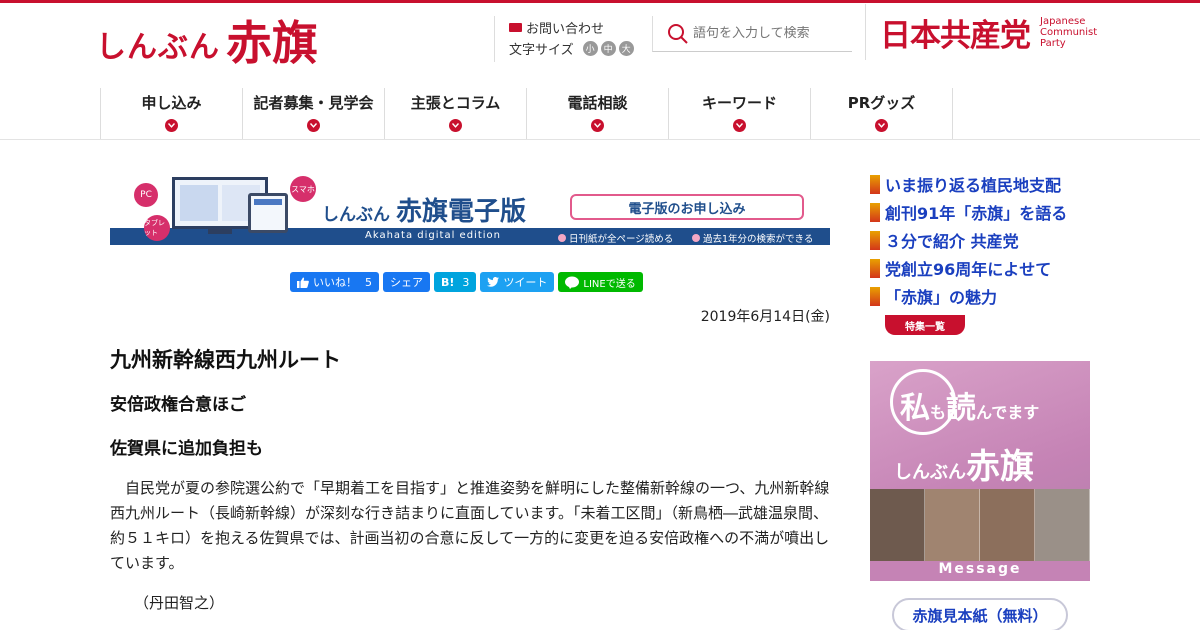  Describe the element at coordinates (178, 405) in the screenshot. I see `article-subtitle: 安倍政権合意ほご` at that location.